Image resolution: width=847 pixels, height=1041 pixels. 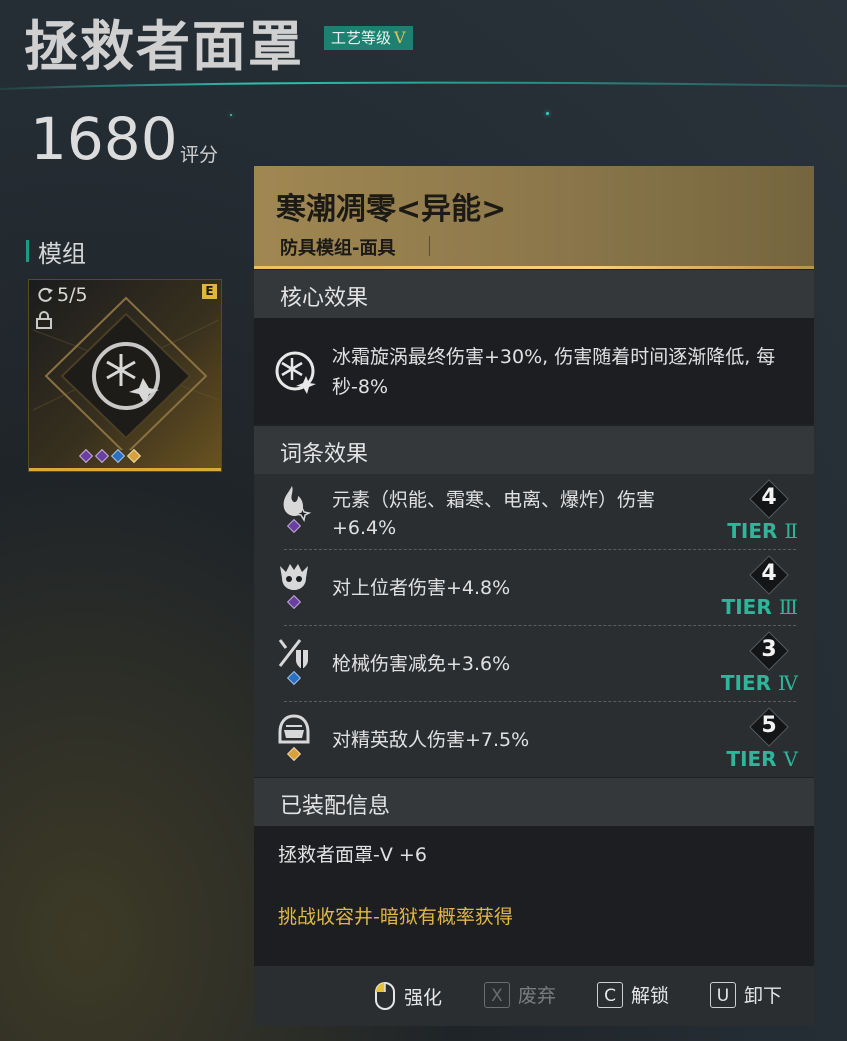 I want to click on affix-text: 元素（炽能、霜寒、电离、爆炸）伤害+6.4%, so click(x=494, y=514).